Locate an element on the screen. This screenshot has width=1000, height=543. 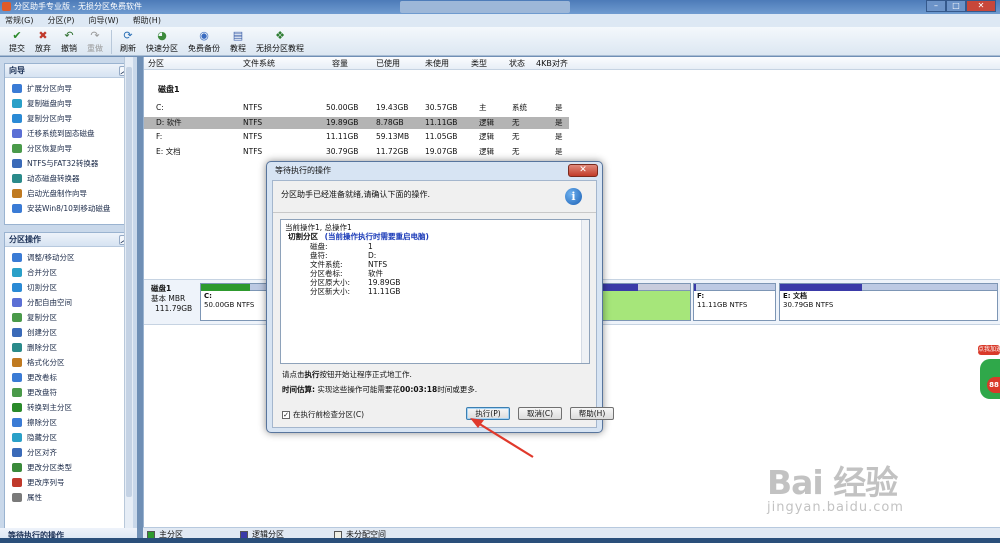
app-icon is located at coordinates (6, 6).